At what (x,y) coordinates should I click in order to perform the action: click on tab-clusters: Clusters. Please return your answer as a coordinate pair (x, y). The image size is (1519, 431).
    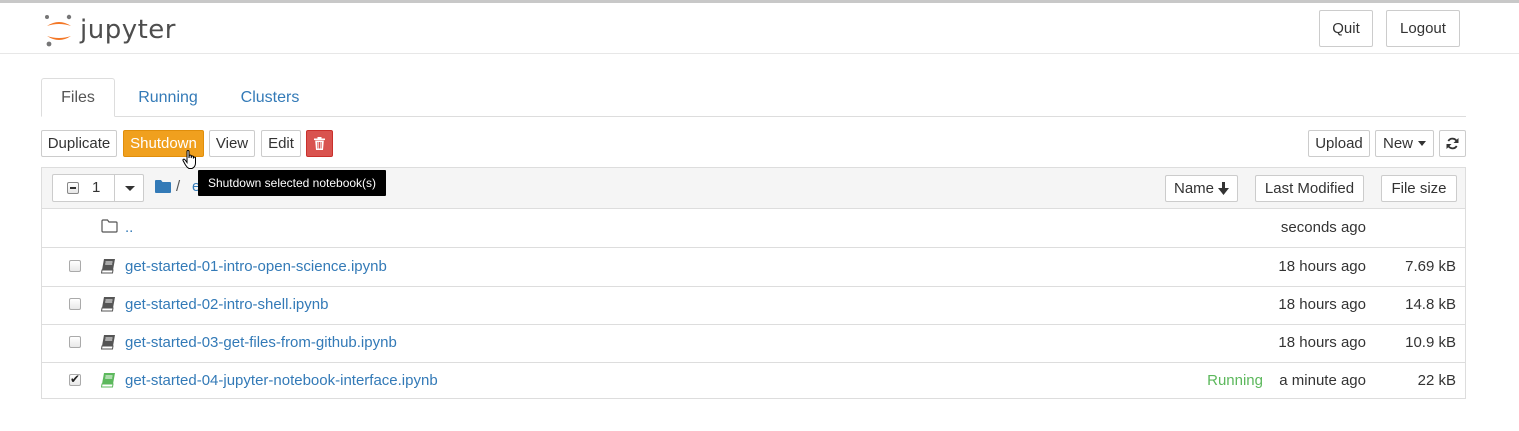
    Looking at the image, I should click on (270, 97).